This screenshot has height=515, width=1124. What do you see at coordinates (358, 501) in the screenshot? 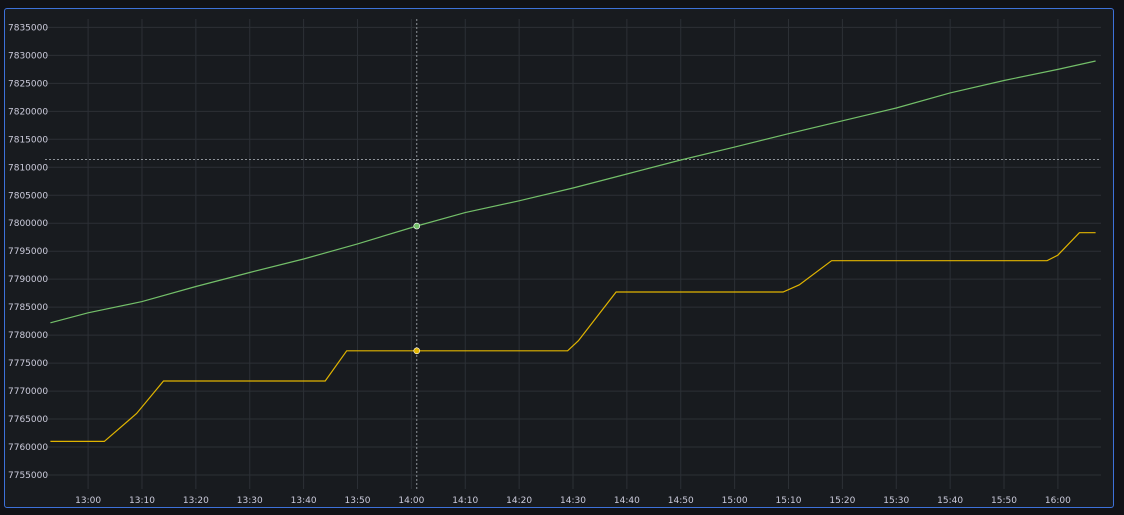
I see `x-tick-label: 13:50` at bounding box center [358, 501].